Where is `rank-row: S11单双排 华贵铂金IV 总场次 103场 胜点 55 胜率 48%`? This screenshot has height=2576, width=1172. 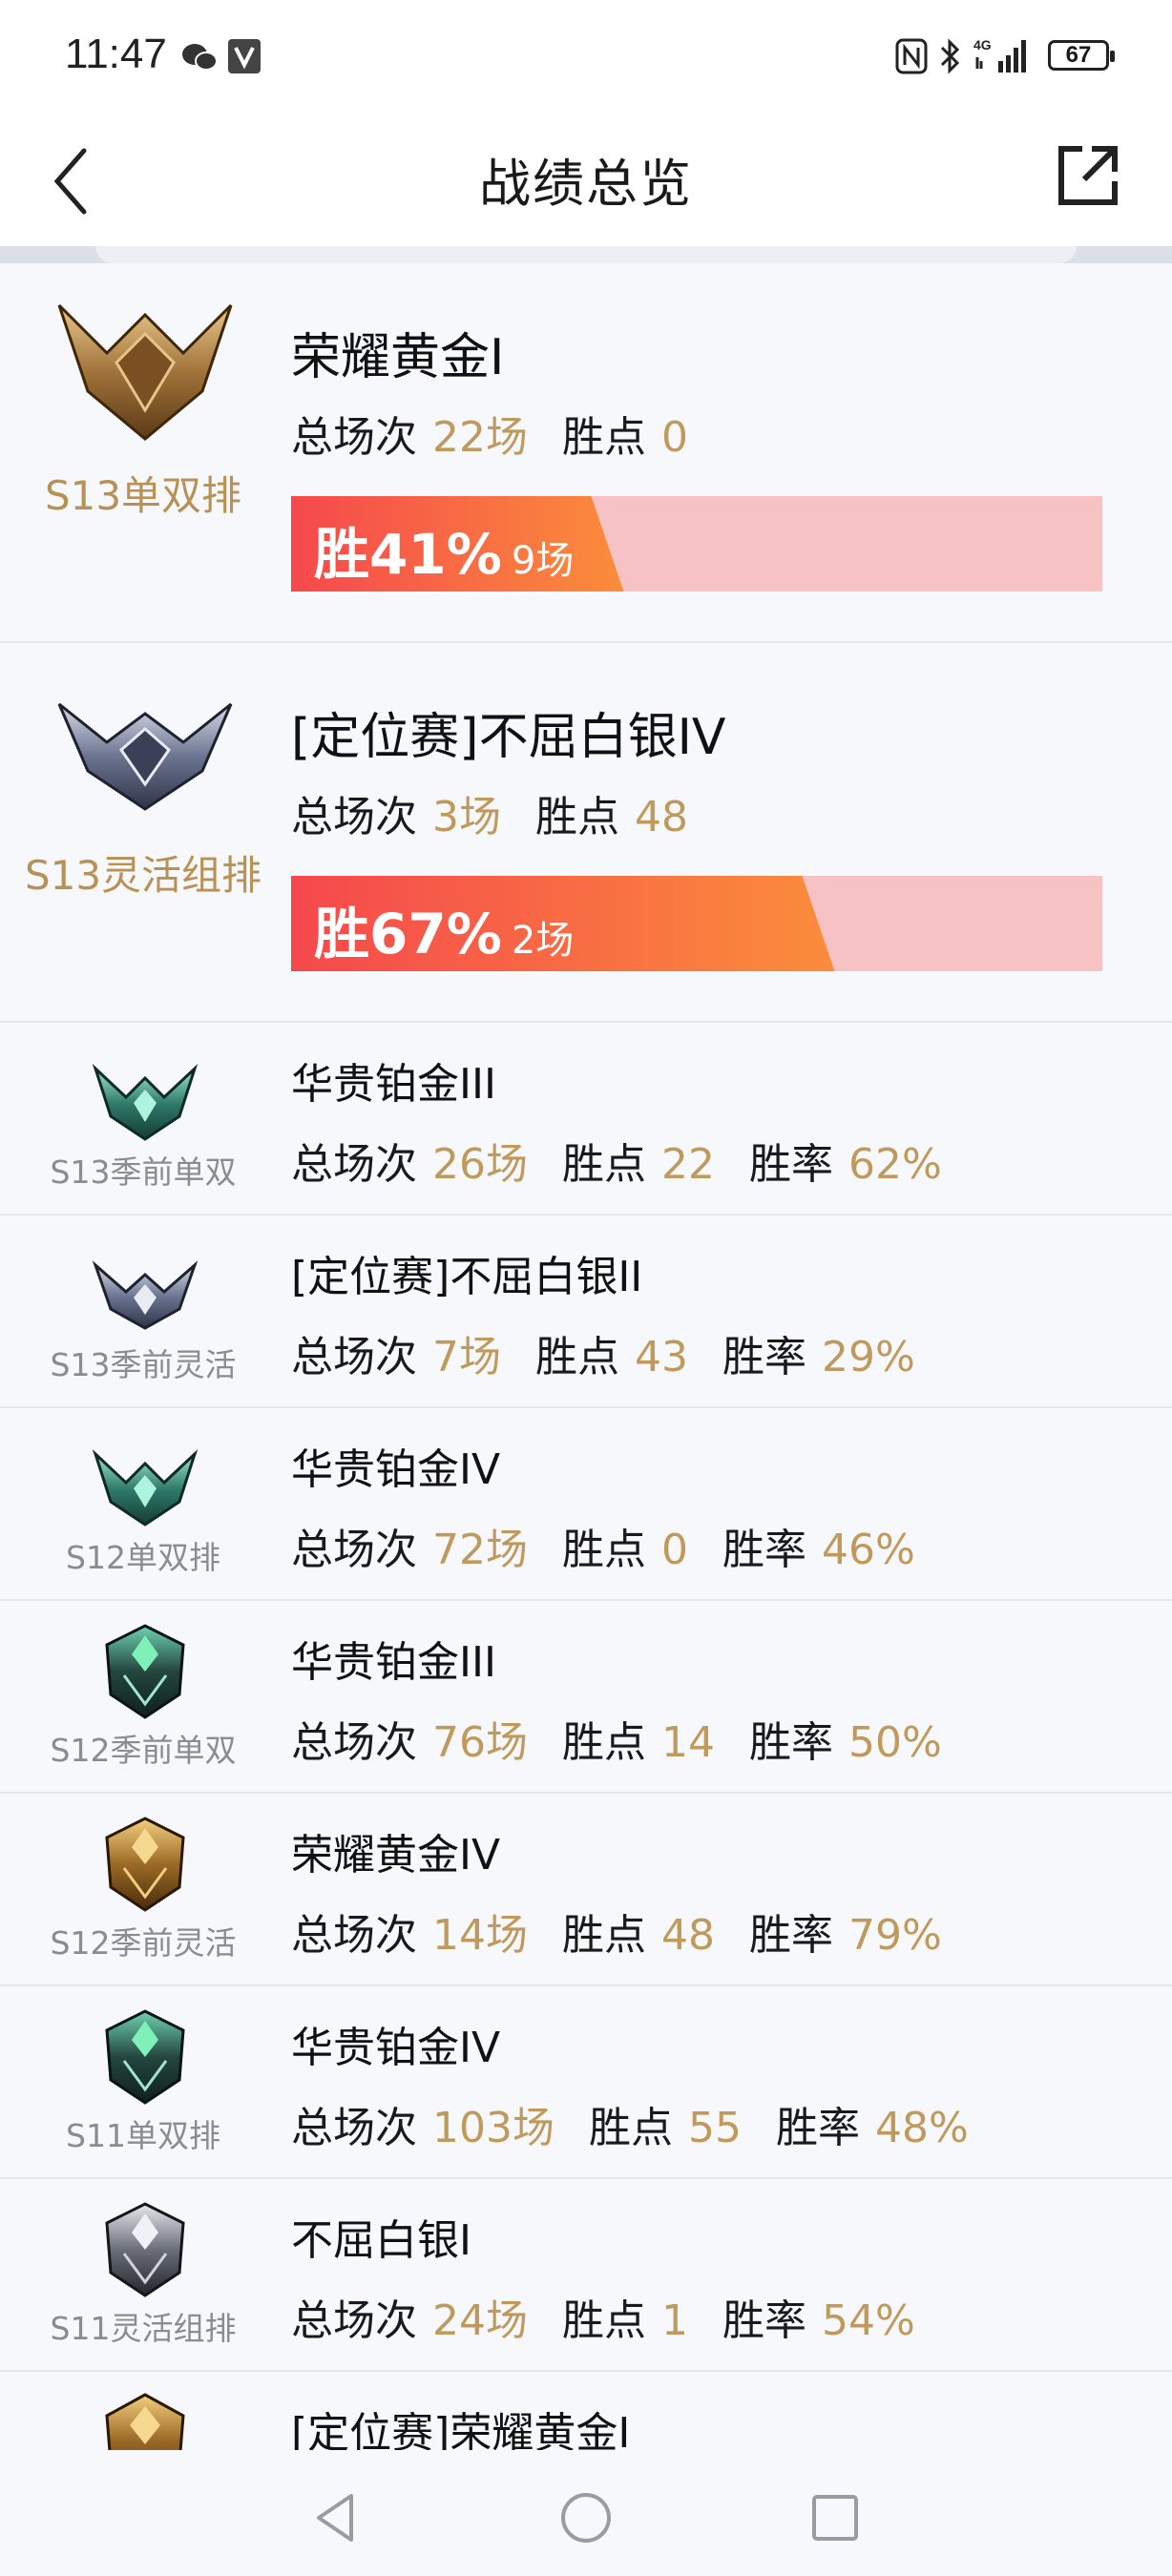
rank-row: S11单双排 华贵铂金IV 总场次 103场 胜点 55 胜率 48% is located at coordinates (586, 2082).